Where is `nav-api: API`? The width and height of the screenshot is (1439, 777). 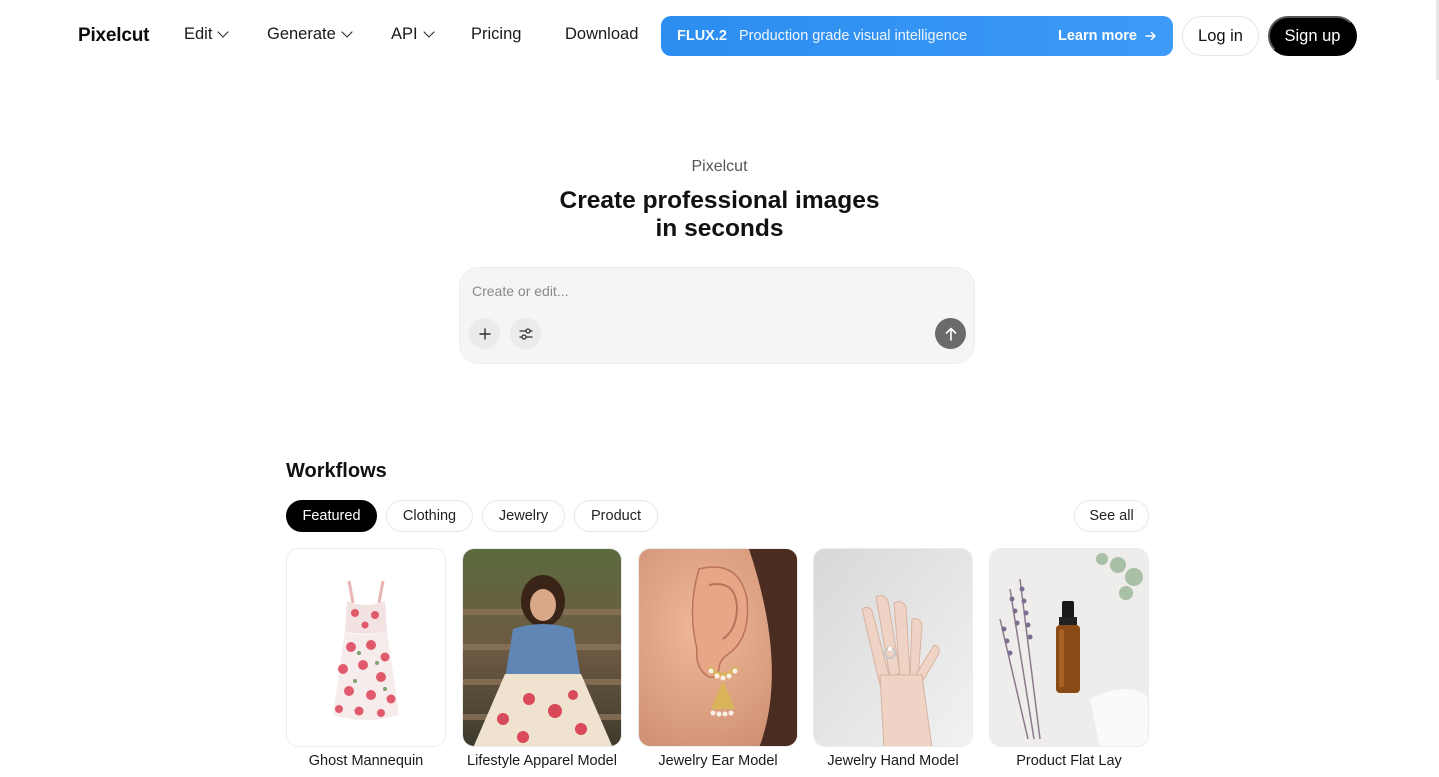 nav-api: API is located at coordinates (413, 34).